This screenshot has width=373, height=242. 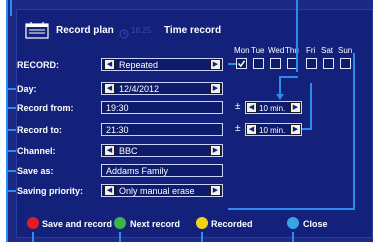 What do you see at coordinates (162, 88) in the screenshot?
I see `day-select: 12/4/2012` at bounding box center [162, 88].